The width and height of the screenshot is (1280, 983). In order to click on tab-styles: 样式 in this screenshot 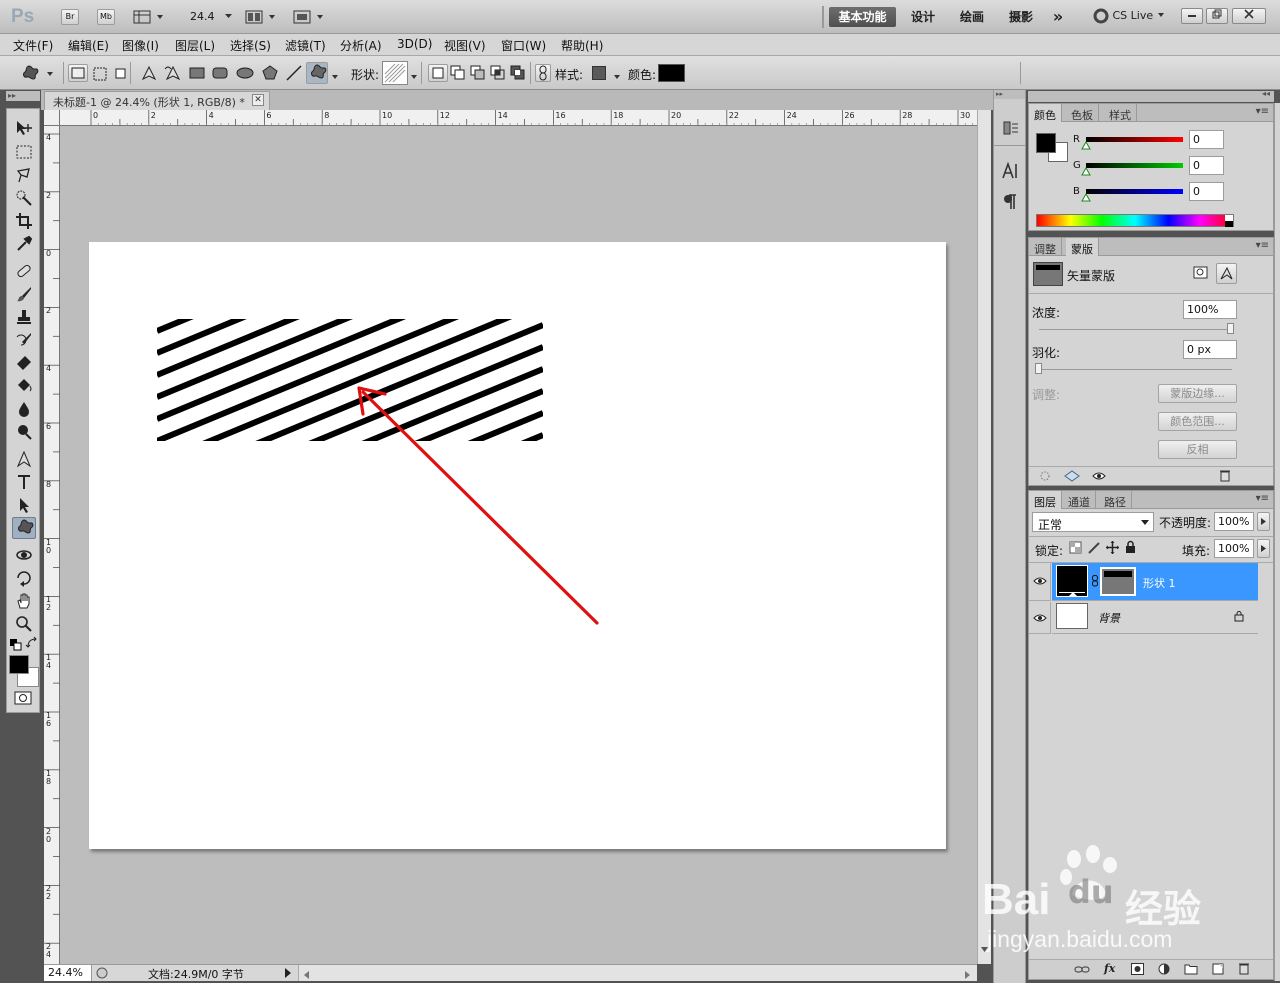, I will do `click(1120, 113)`.